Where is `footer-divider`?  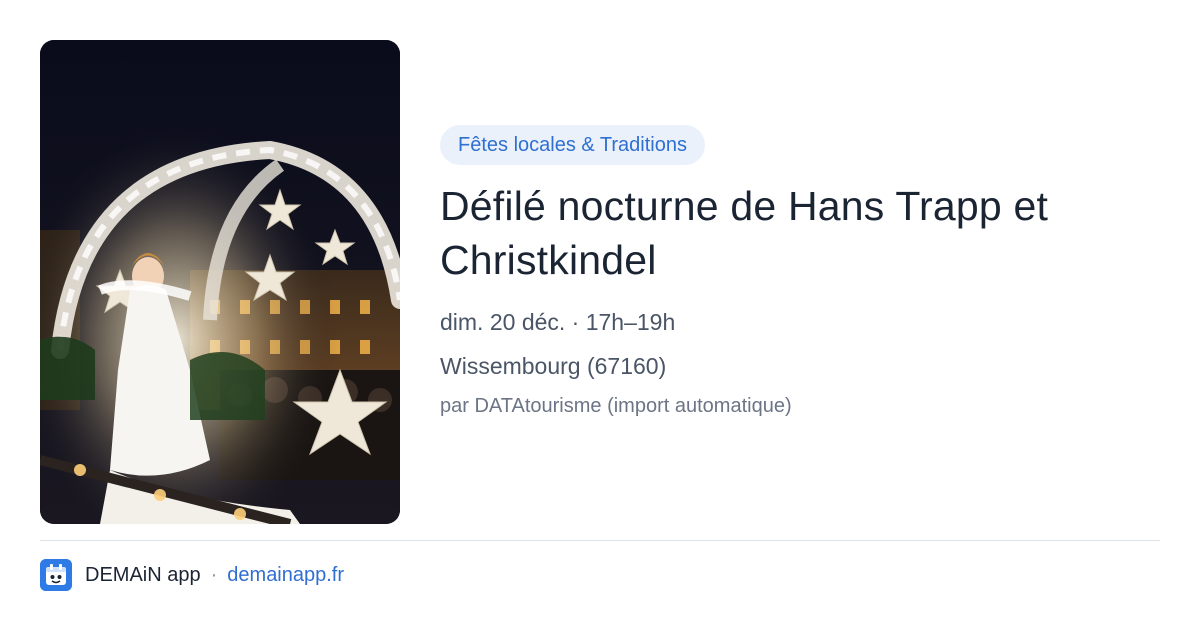 footer-divider is located at coordinates (600, 540).